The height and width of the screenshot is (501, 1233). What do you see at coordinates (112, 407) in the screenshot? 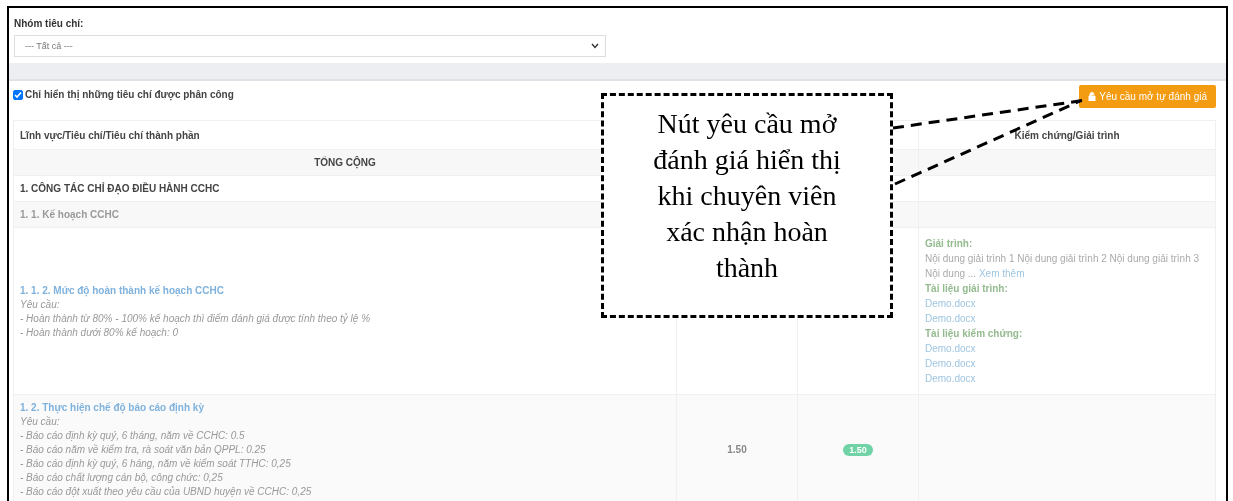
I see `criterion-title: 1. 2. Thực hiện chế độ báo cáo định kỳ` at bounding box center [112, 407].